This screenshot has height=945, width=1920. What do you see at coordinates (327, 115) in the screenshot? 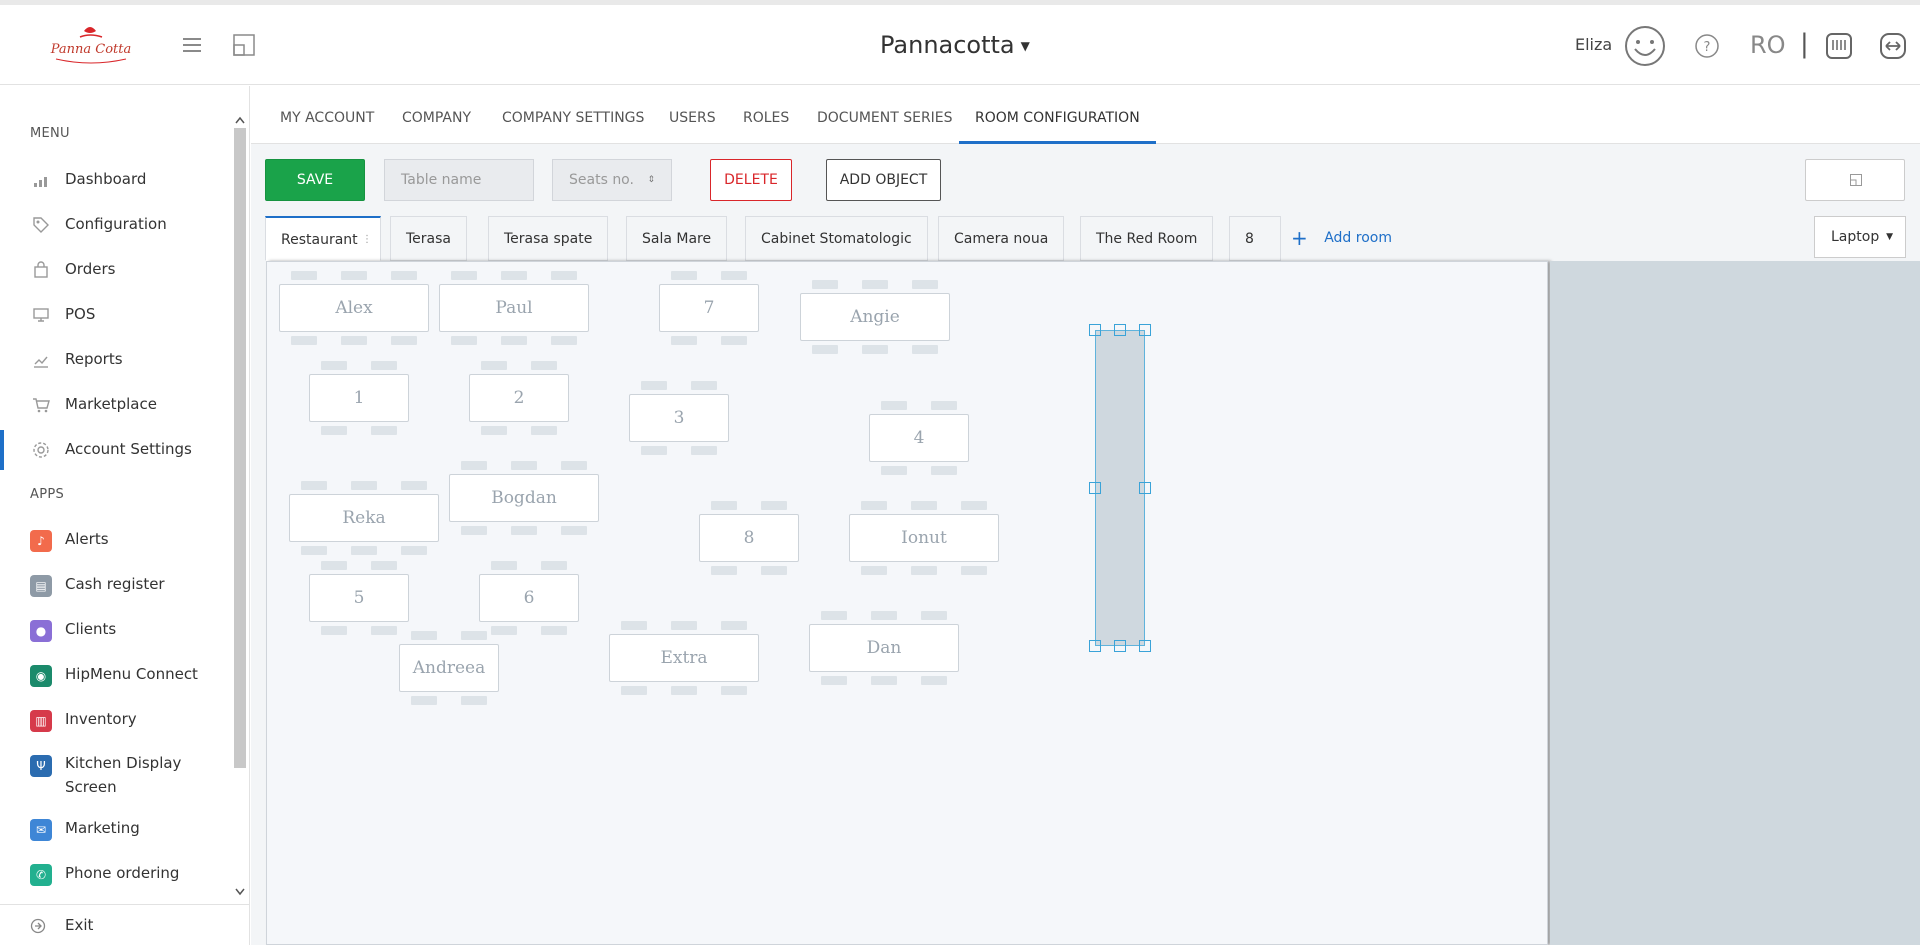
I see `tab-my-account: MY ACCOUNT` at bounding box center [327, 115].